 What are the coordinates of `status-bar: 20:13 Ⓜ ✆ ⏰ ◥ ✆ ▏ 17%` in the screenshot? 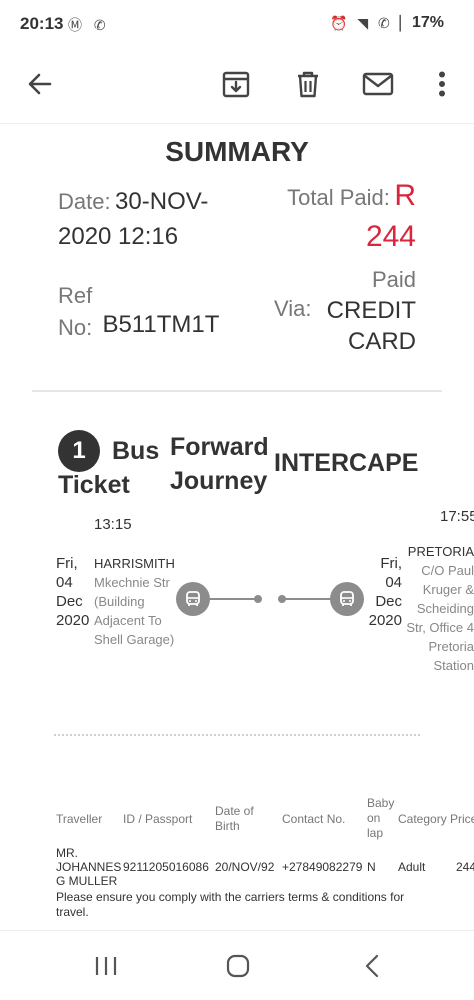 It's located at (237, 24).